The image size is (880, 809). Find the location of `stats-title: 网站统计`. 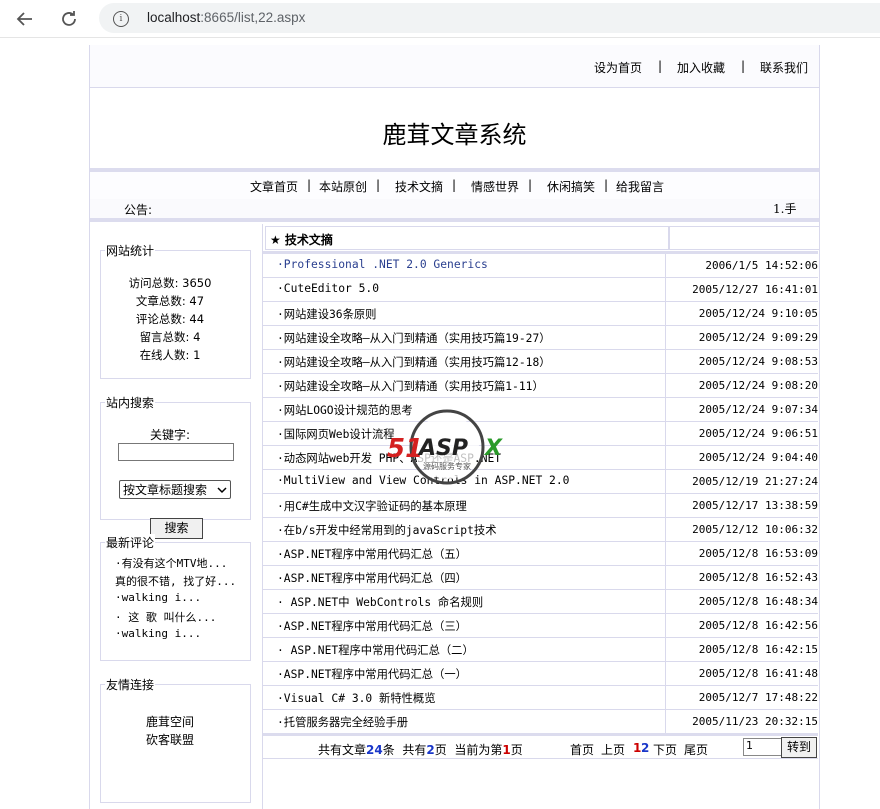

stats-title: 网站统计 is located at coordinates (130, 250).